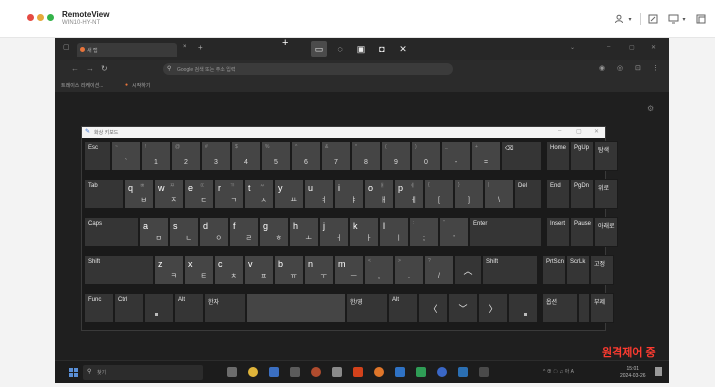 The width and height of the screenshot is (715, 387). I want to click on key-ctrl: Ctrl, so click(129, 308).